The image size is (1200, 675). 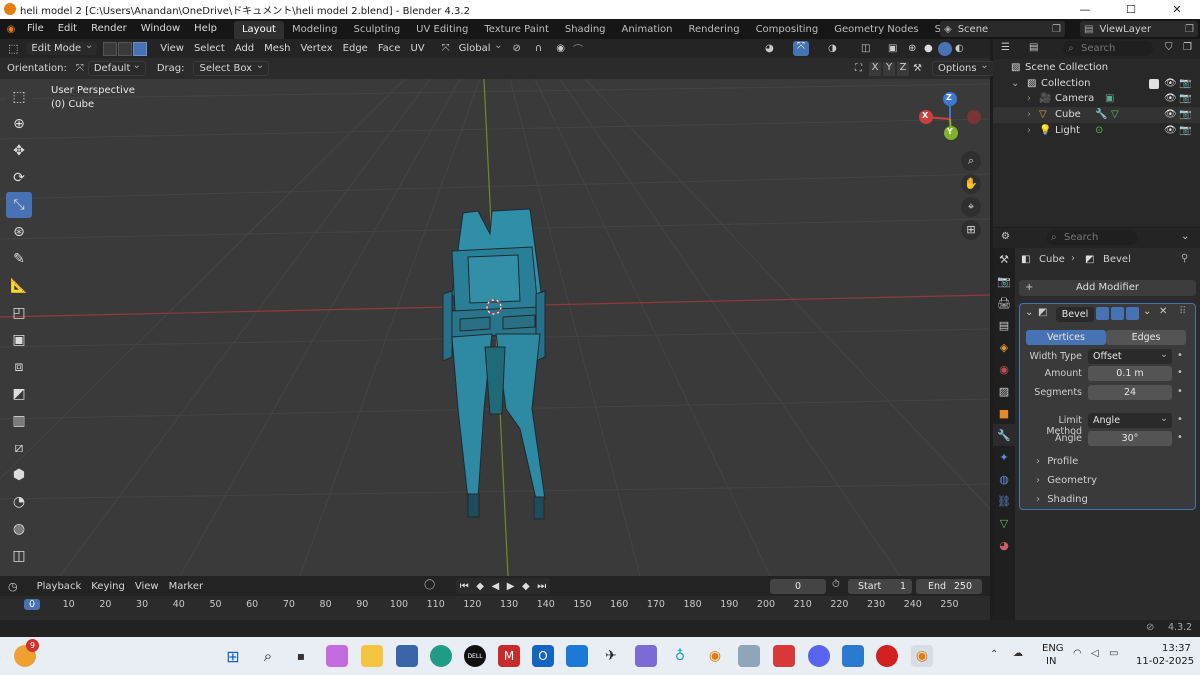 I want to click on properties-search-input: ⌕ Search, so click(x=1092, y=237).